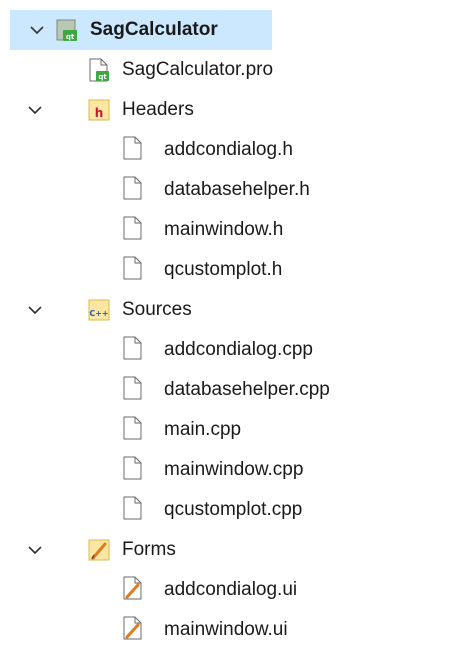  I want to click on tree-file-label: qcustomplot.cpp, so click(233, 509).